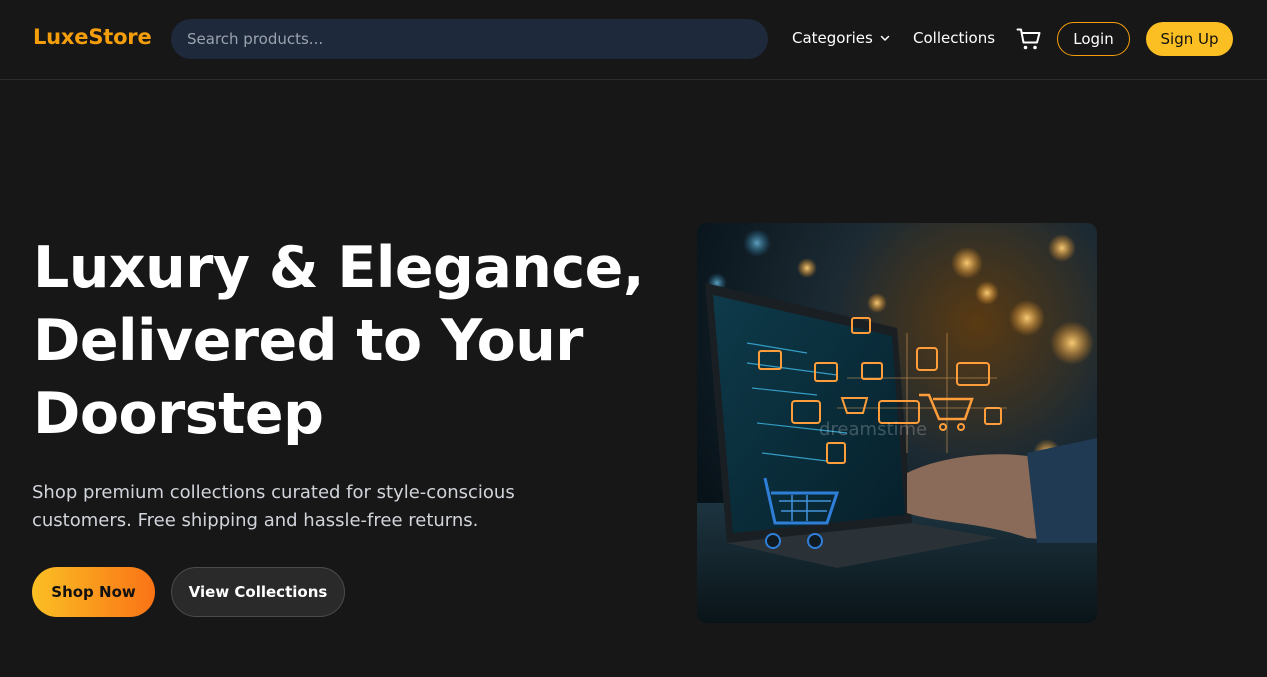 This screenshot has height=677, width=1267. I want to click on search-input, so click(469, 39).